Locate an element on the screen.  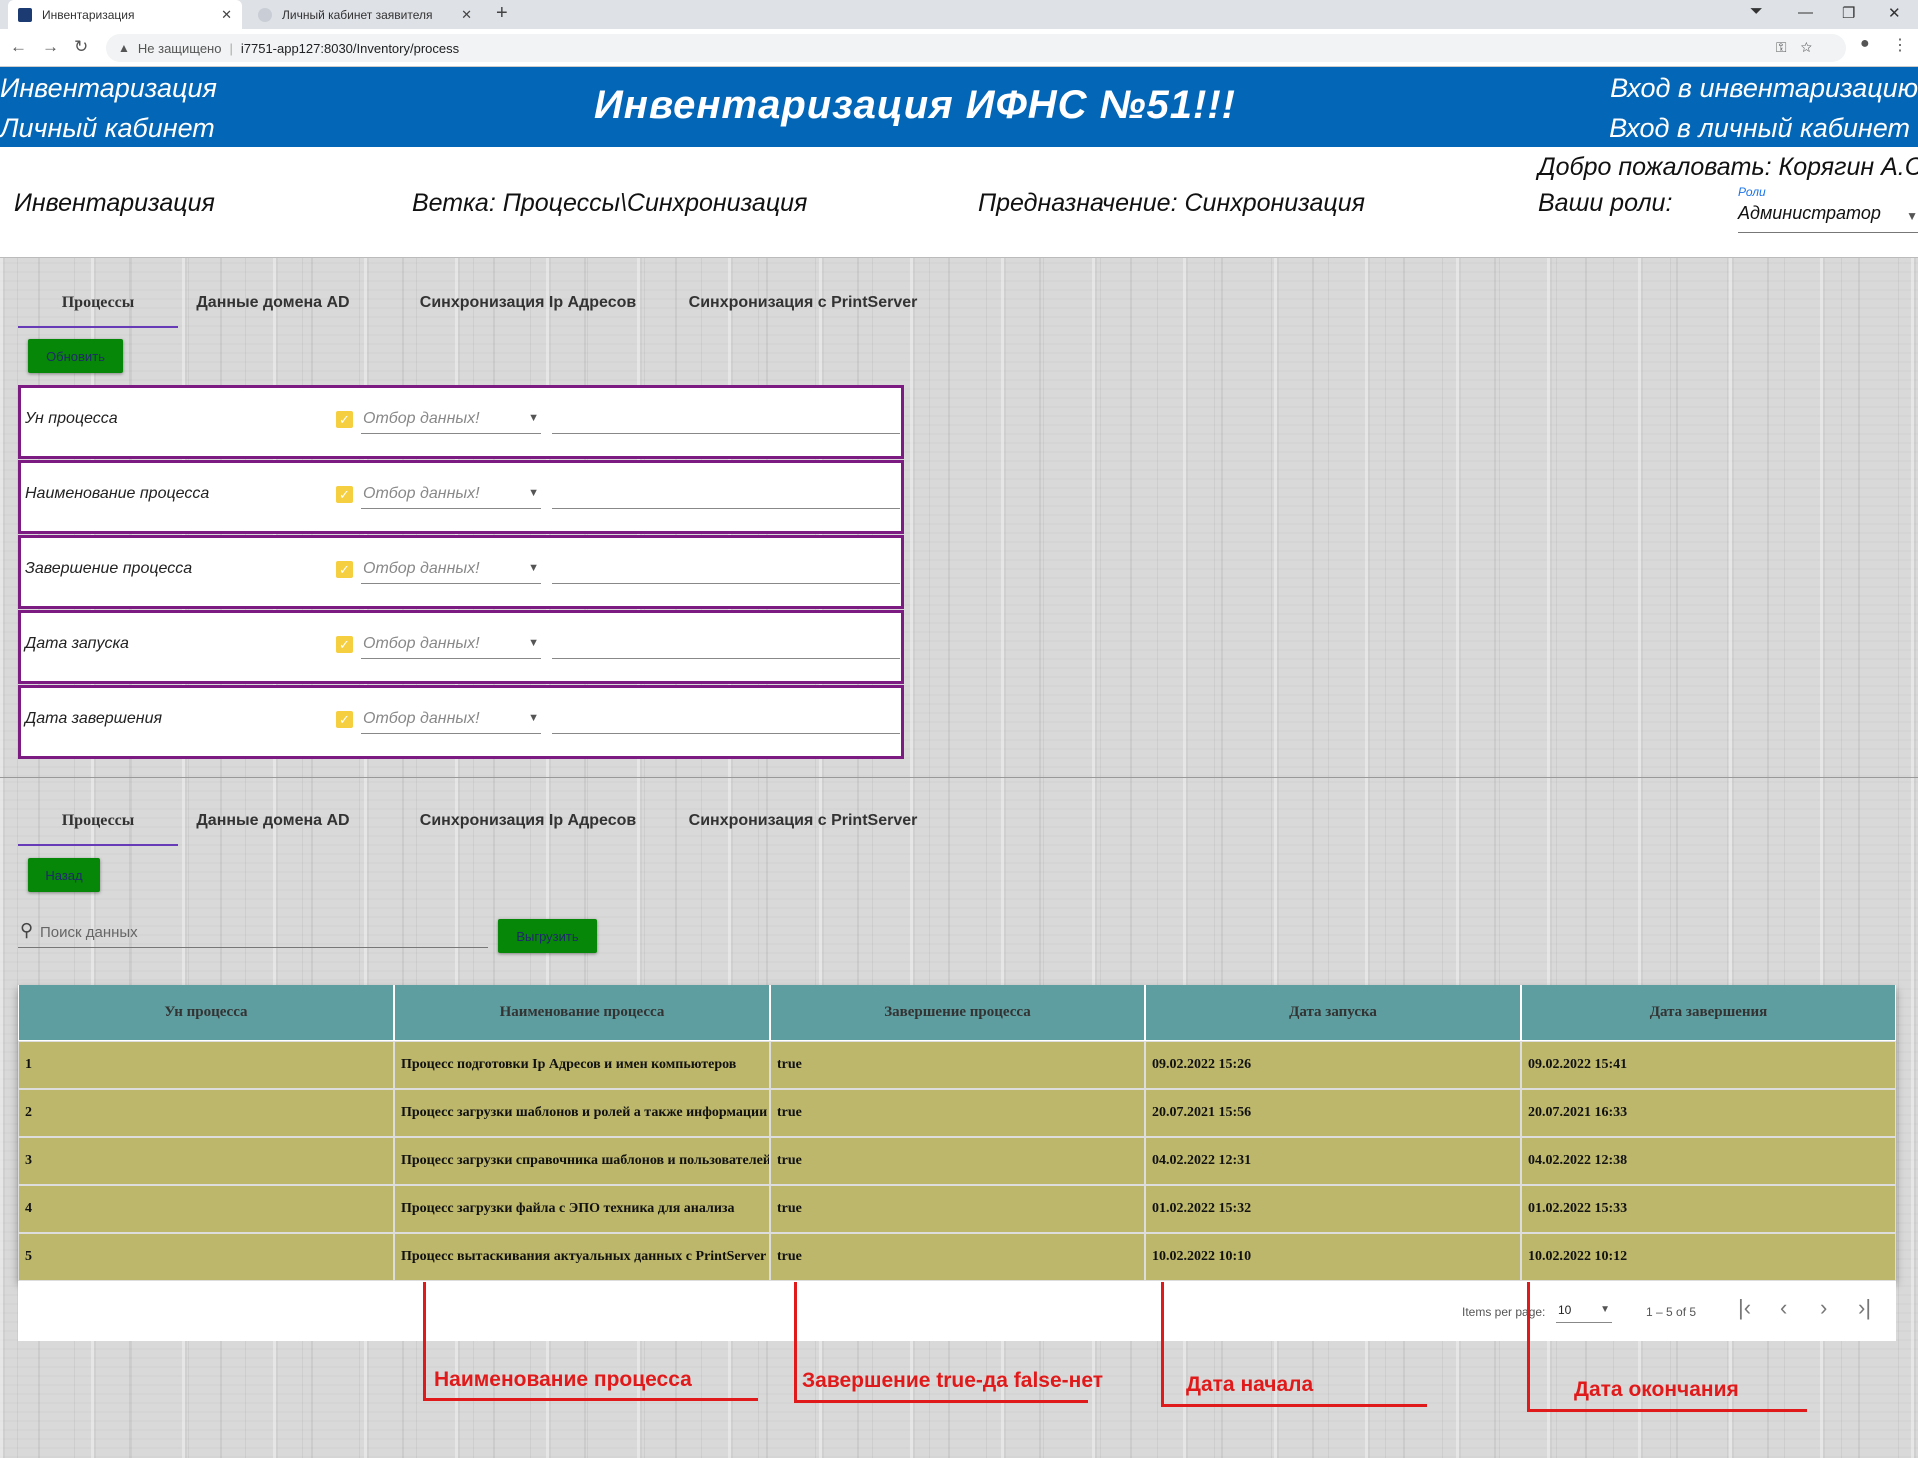
column-header: Дата запуска is located at coordinates (1333, 1013).